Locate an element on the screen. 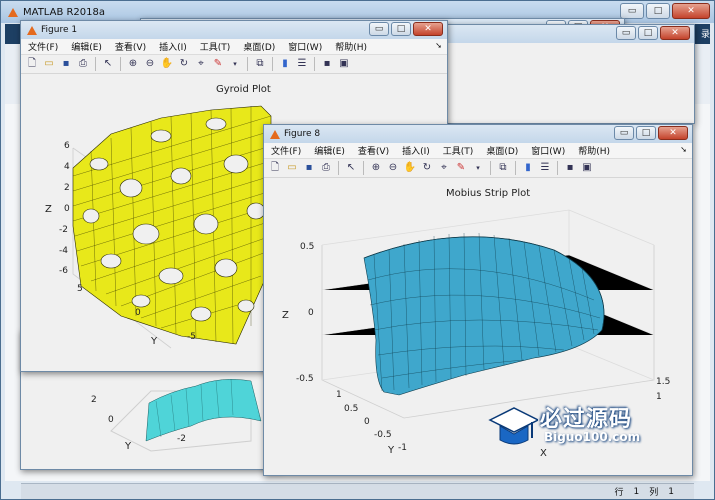 The image size is (715, 500). mobius-strip is located at coordinates (484, 316).